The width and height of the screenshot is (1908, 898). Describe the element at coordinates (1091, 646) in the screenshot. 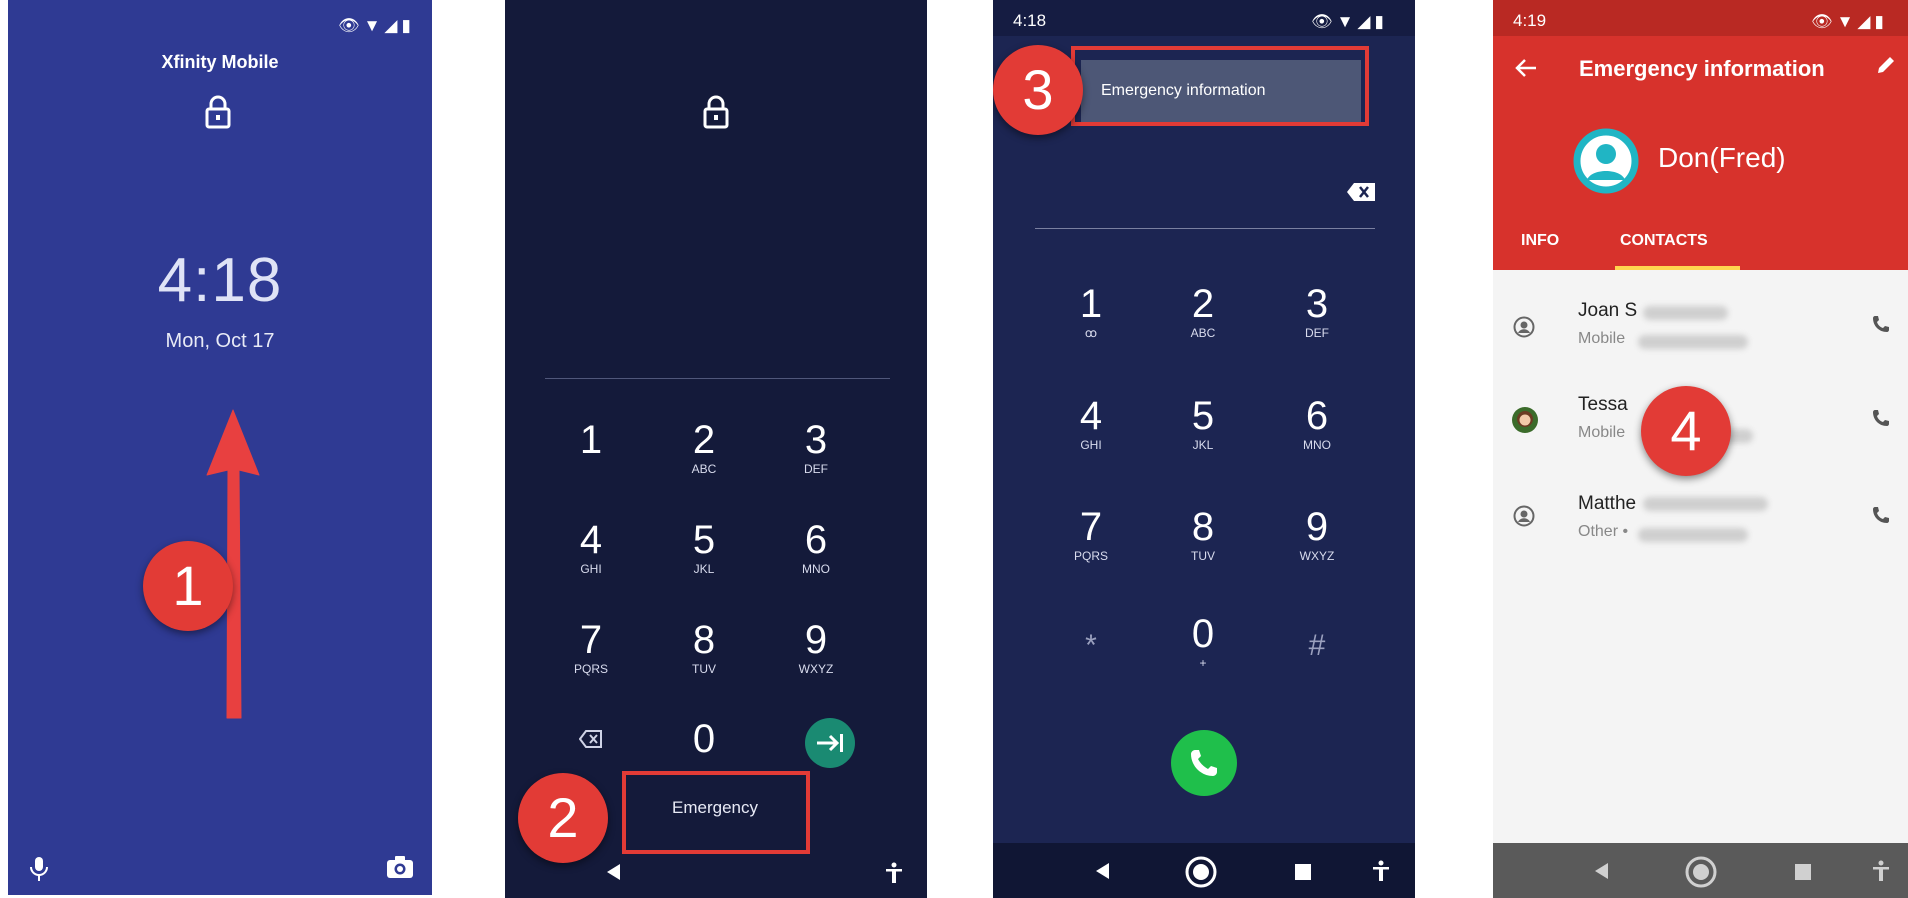

I see `key-star: *` at that location.